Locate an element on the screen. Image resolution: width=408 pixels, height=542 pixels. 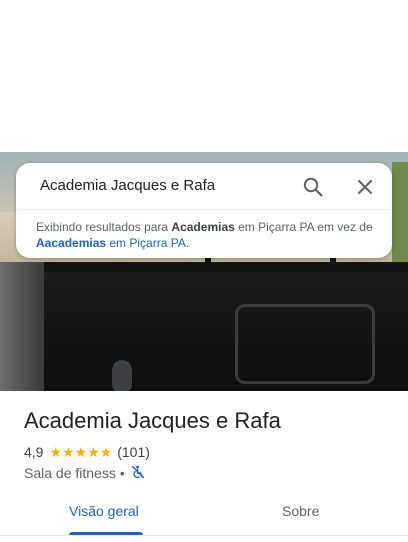
star-rating-icon: ★★★★★ is located at coordinates (81, 451).